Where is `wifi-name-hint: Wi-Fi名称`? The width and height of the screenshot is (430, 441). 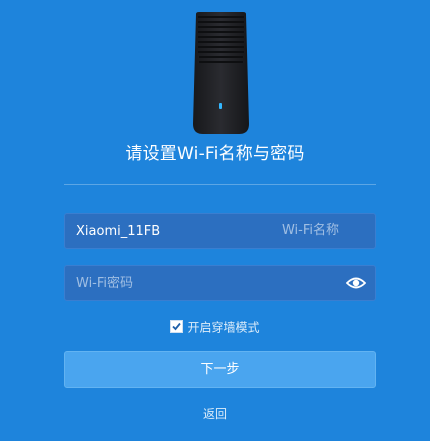 wifi-name-hint: Wi-Fi名称 is located at coordinates (310, 230).